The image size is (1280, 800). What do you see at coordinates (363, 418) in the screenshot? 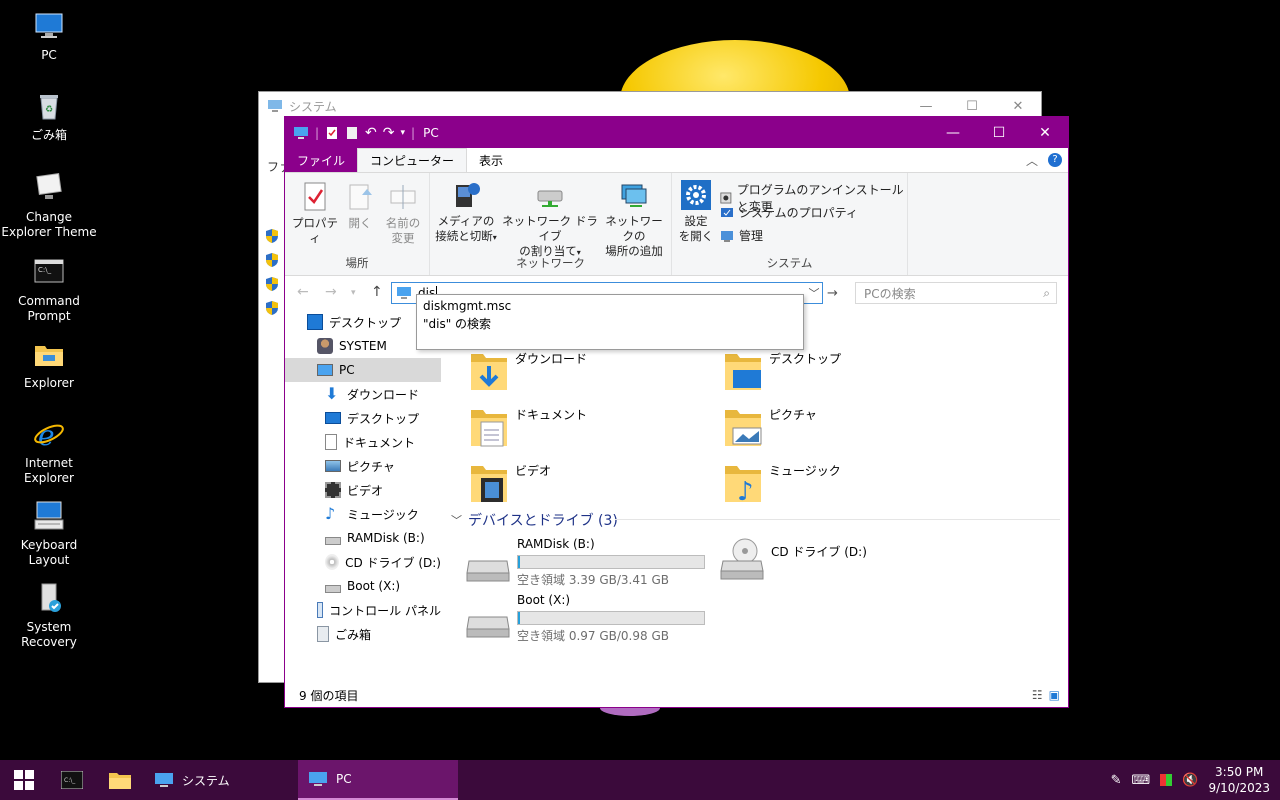
I see `nav-item-desktop-folder: デスクトップ` at bounding box center [363, 418].